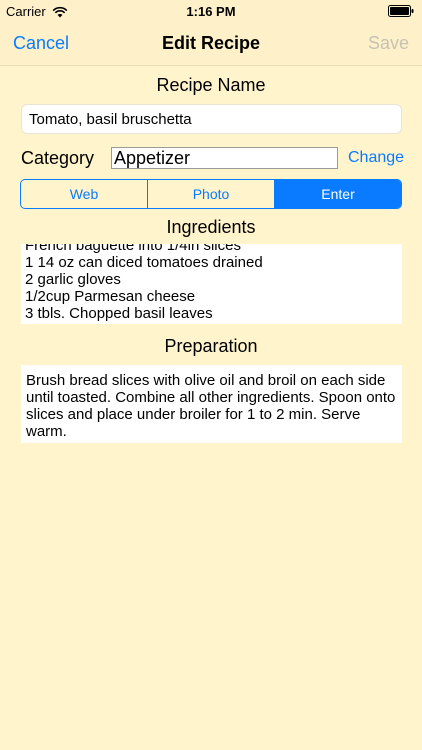 Image resolution: width=422 pixels, height=750 pixels. Describe the element at coordinates (84, 194) in the screenshot. I see `segment-web: Web` at that location.